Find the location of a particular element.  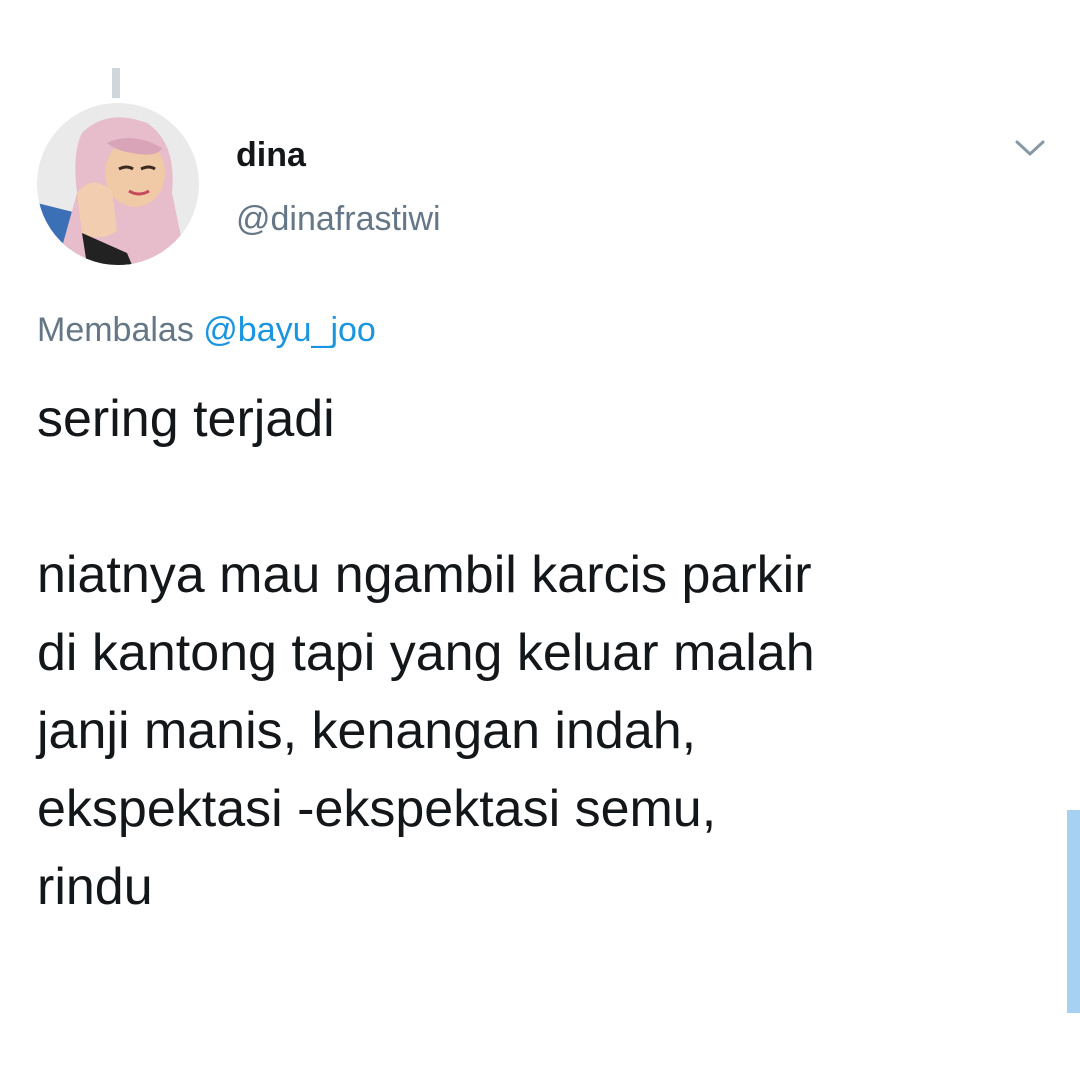

tweet-text-paragraph-1: sering terjadi is located at coordinates (186, 419).